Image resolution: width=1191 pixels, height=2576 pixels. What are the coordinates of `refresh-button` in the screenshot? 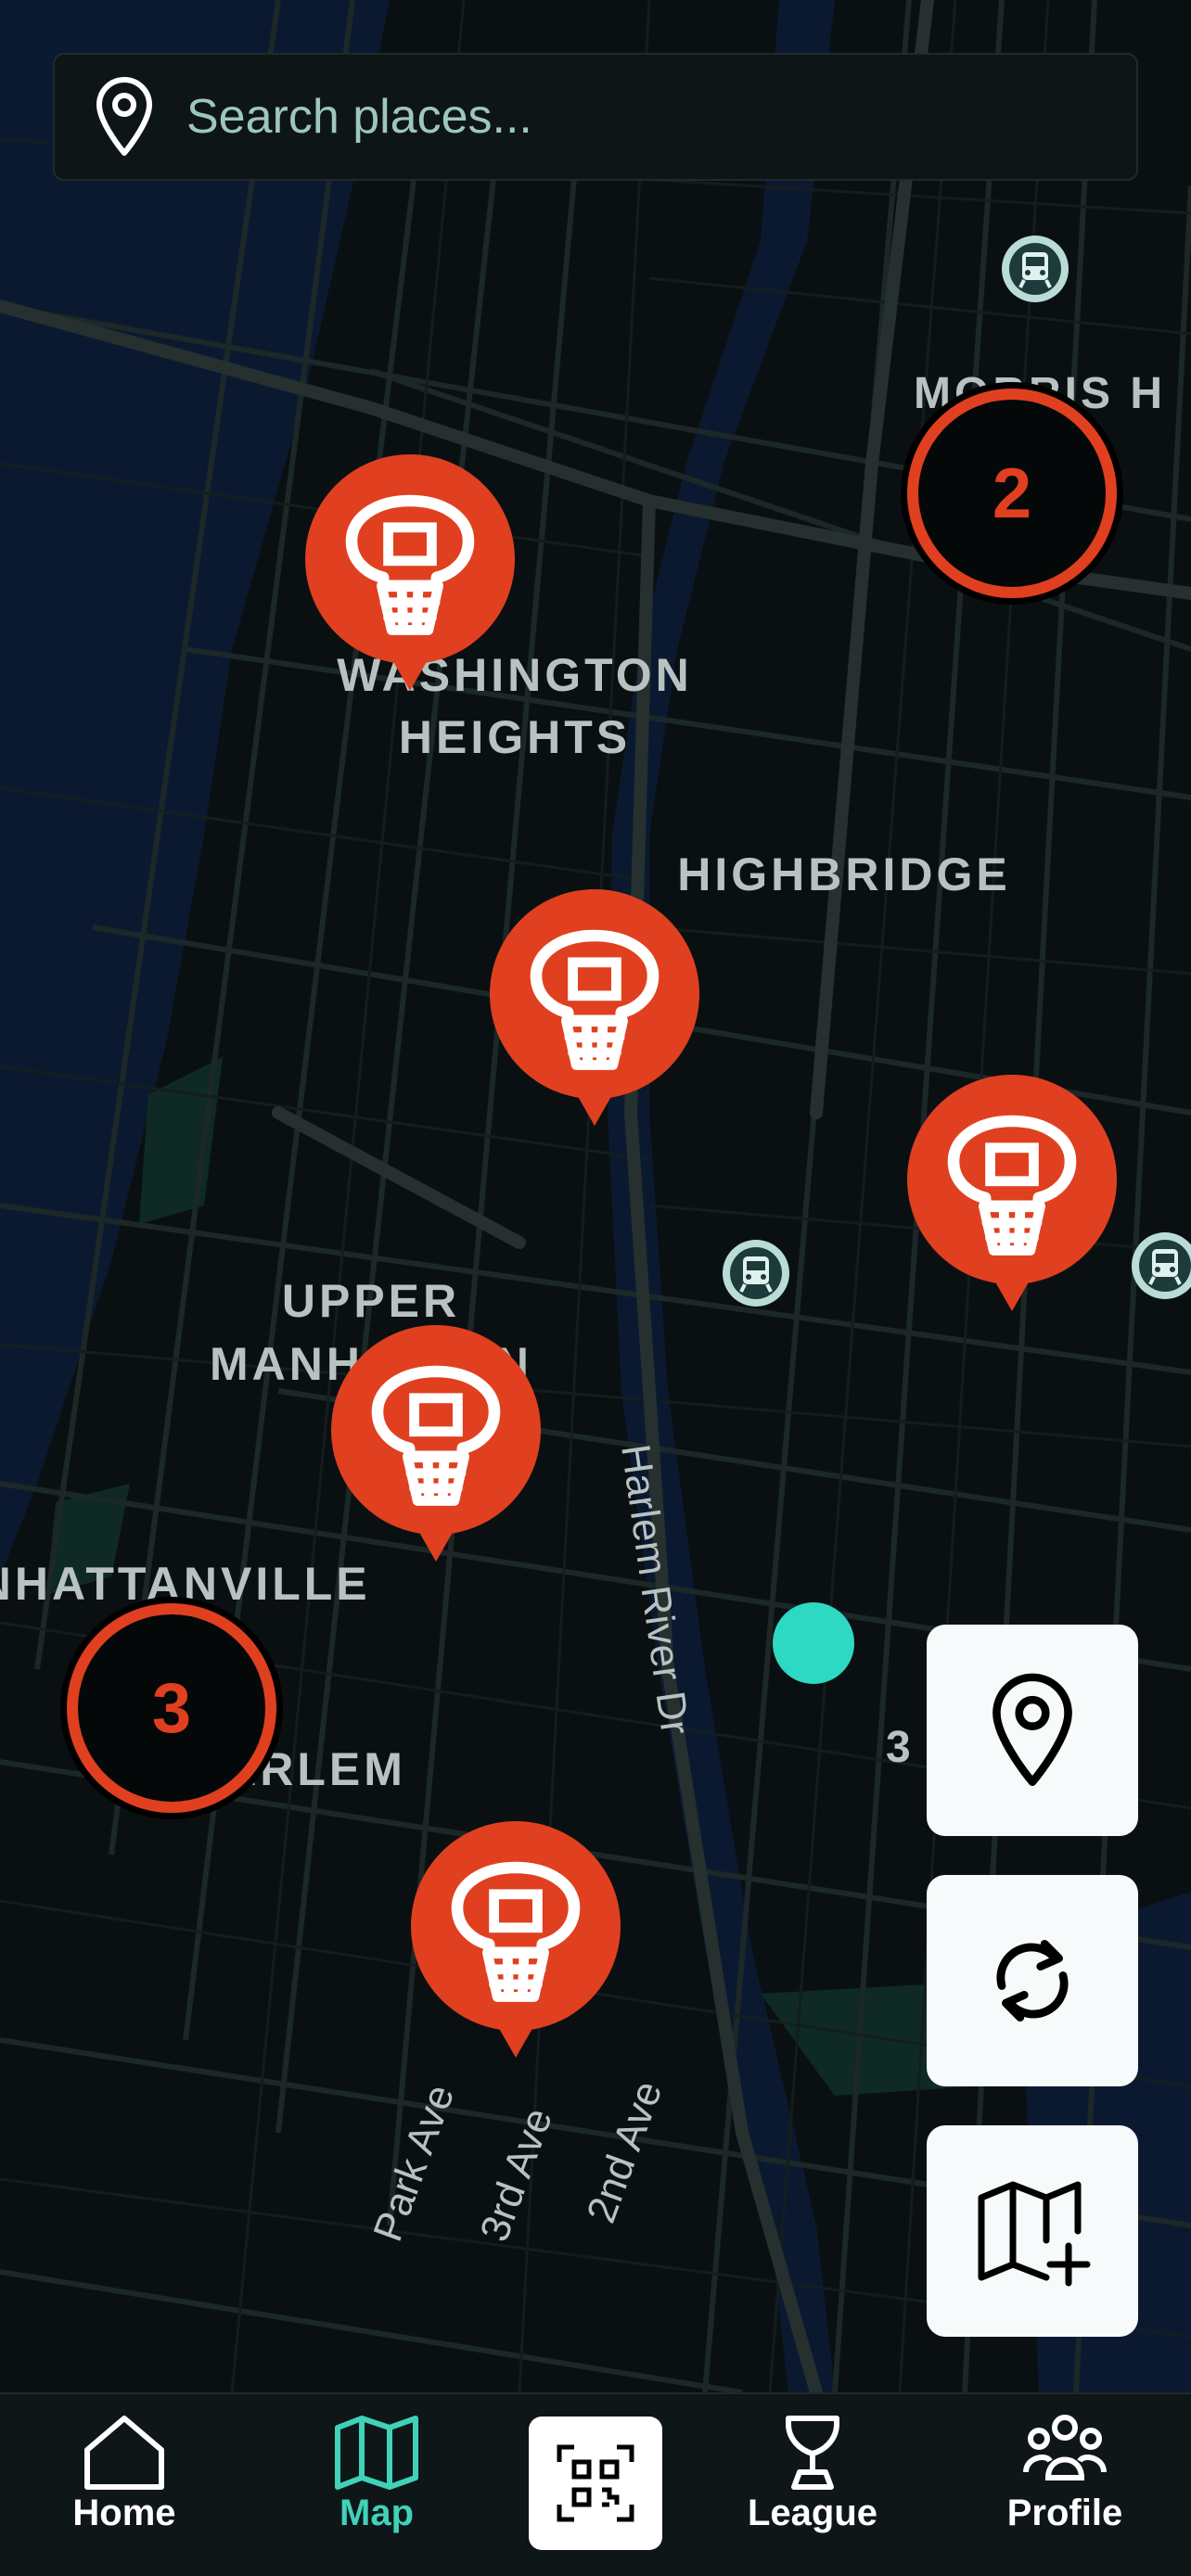 It's located at (1032, 1981).